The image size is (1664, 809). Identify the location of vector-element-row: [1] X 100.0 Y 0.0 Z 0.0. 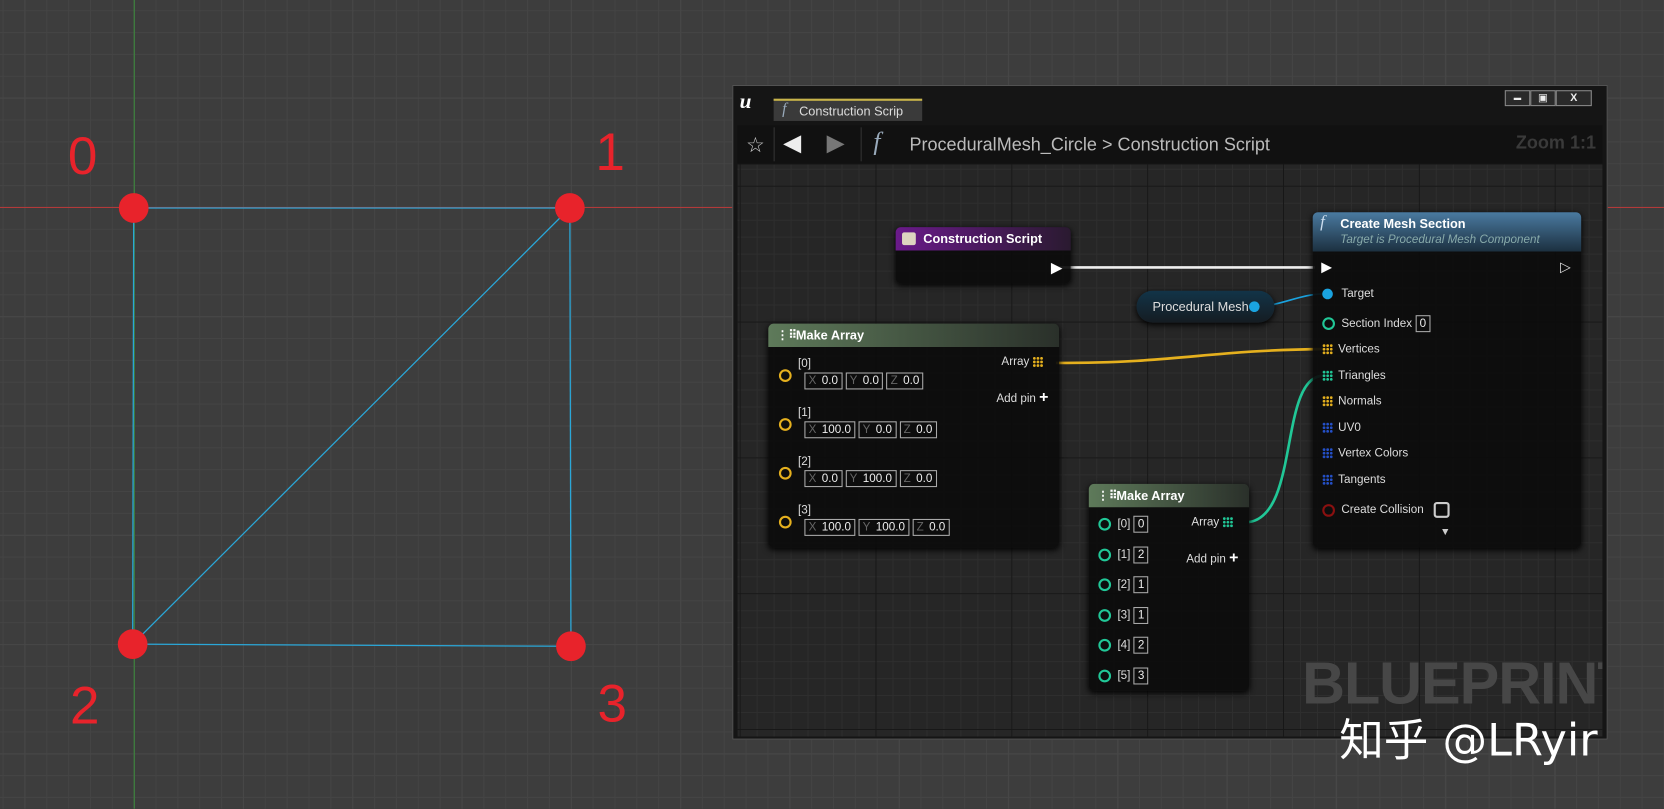
(859, 422).